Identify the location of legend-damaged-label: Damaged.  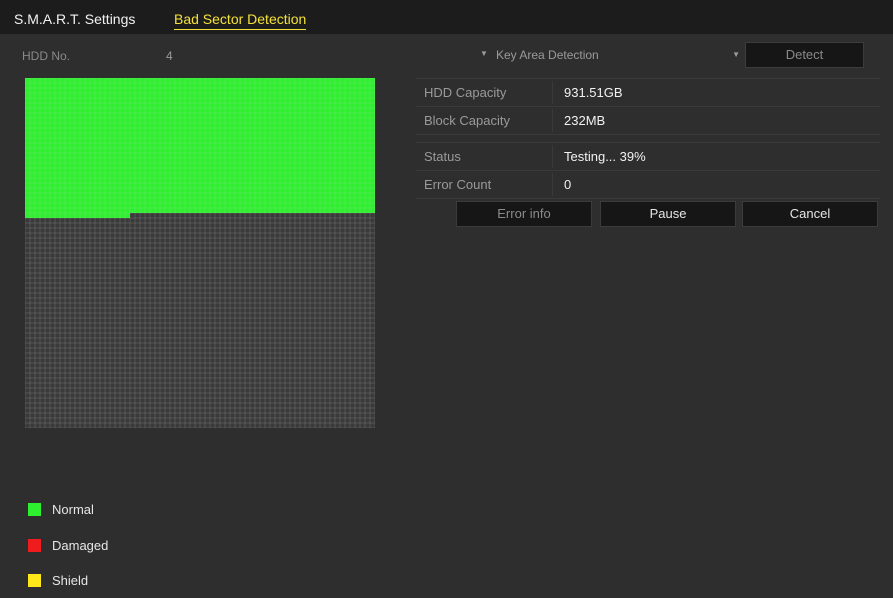
(80, 545).